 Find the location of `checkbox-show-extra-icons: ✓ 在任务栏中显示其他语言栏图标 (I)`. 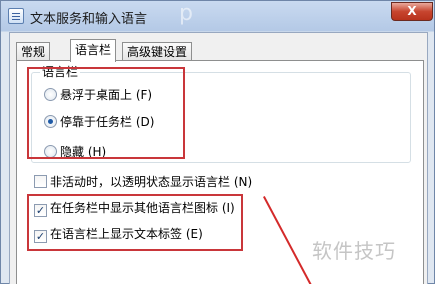

checkbox-show-extra-icons: ✓ 在任务栏中显示其他语言栏图标 (I) is located at coordinates (134, 209).